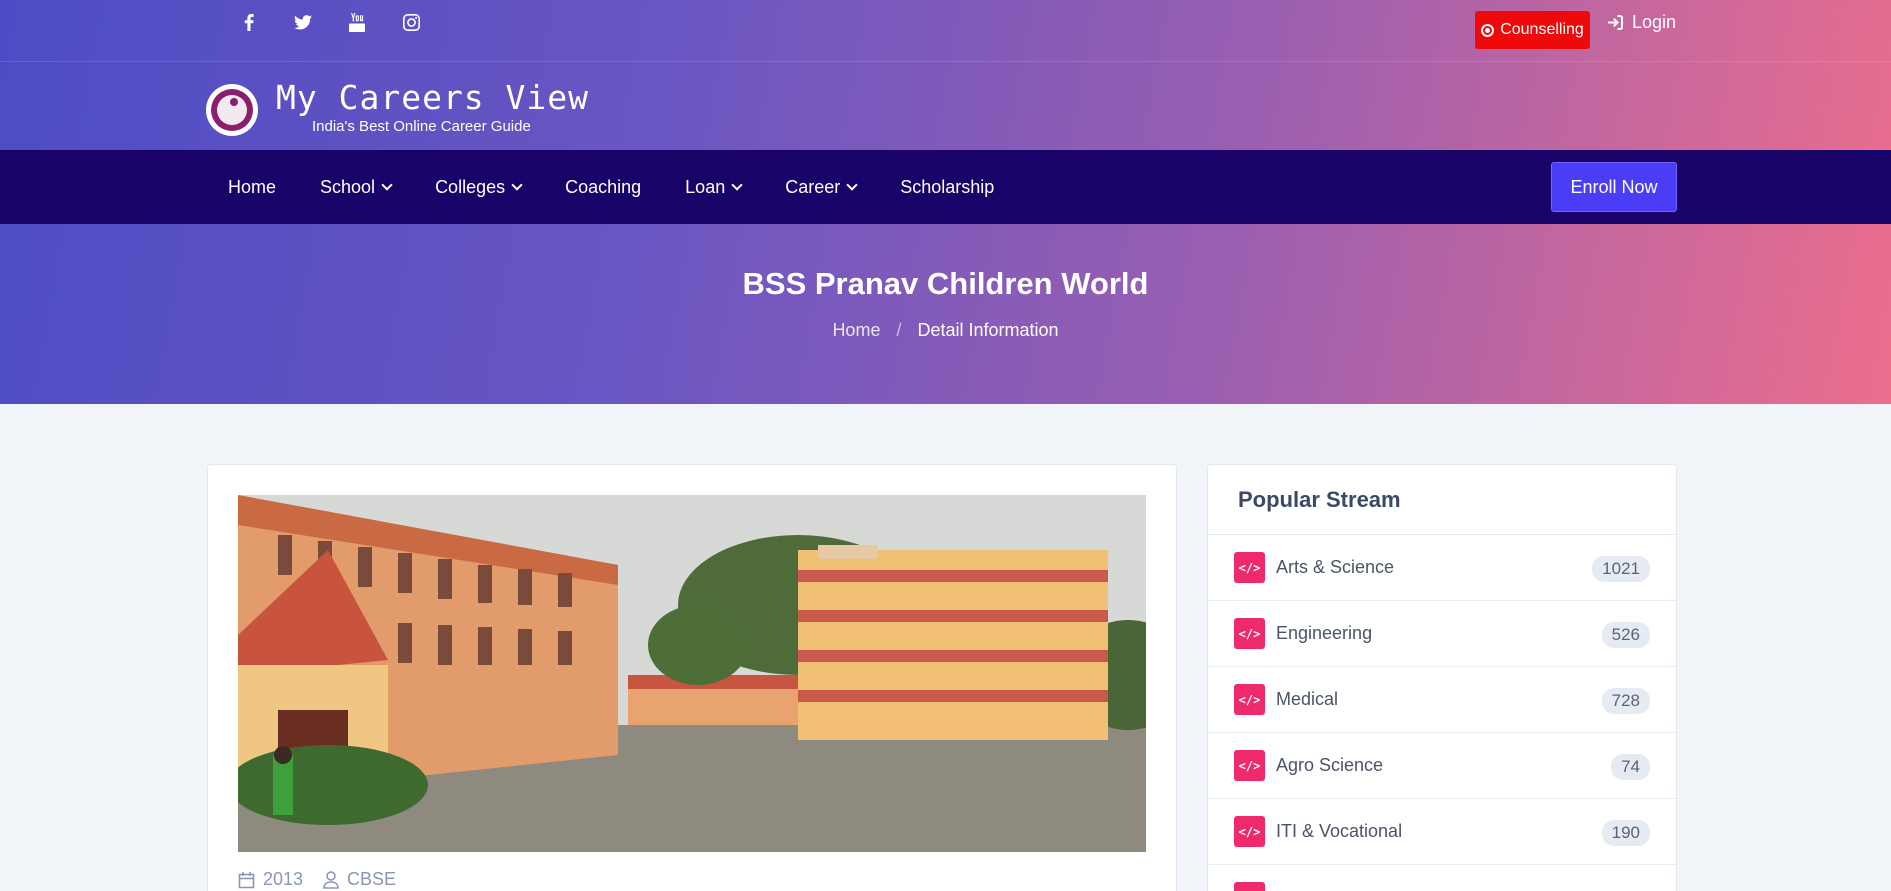 The height and width of the screenshot is (891, 1891). What do you see at coordinates (317, 879) in the screenshot?
I see `school-meta: 2013 CBSE` at bounding box center [317, 879].